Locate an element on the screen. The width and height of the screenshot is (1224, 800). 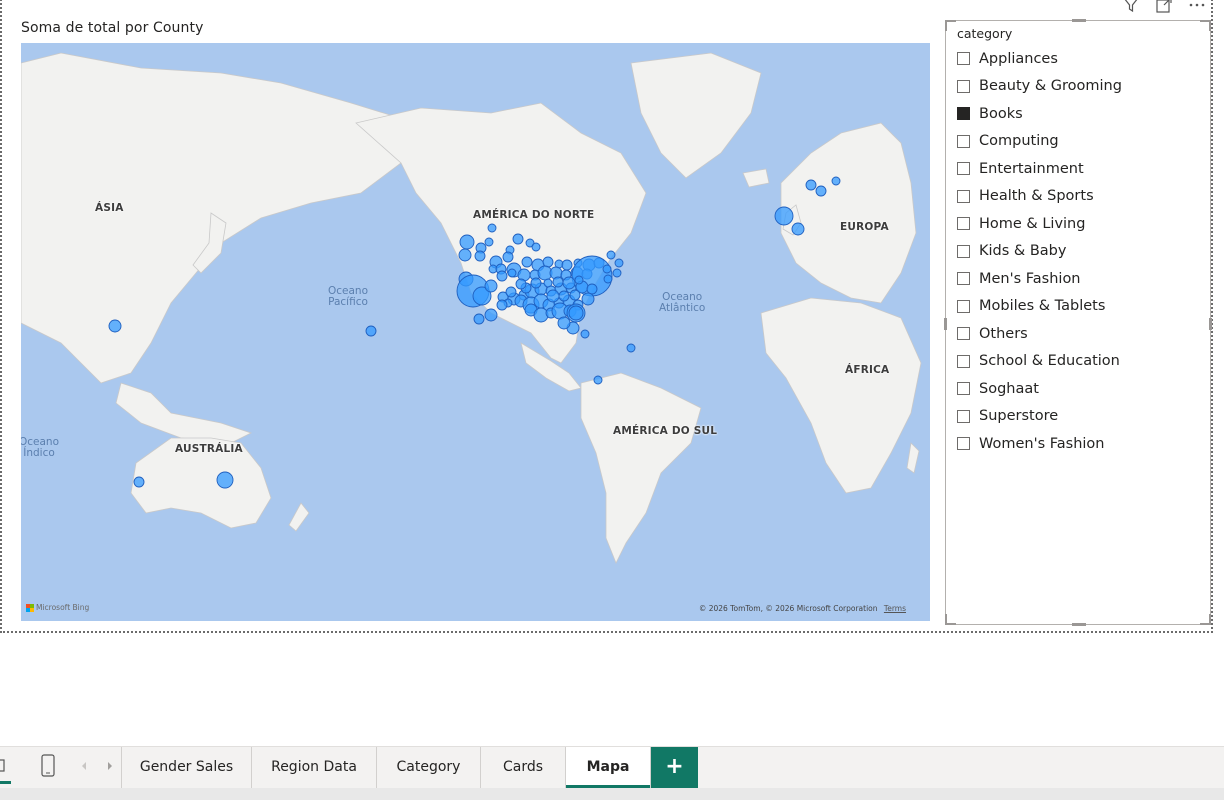
desktop-view-icon is located at coordinates (4, 767).